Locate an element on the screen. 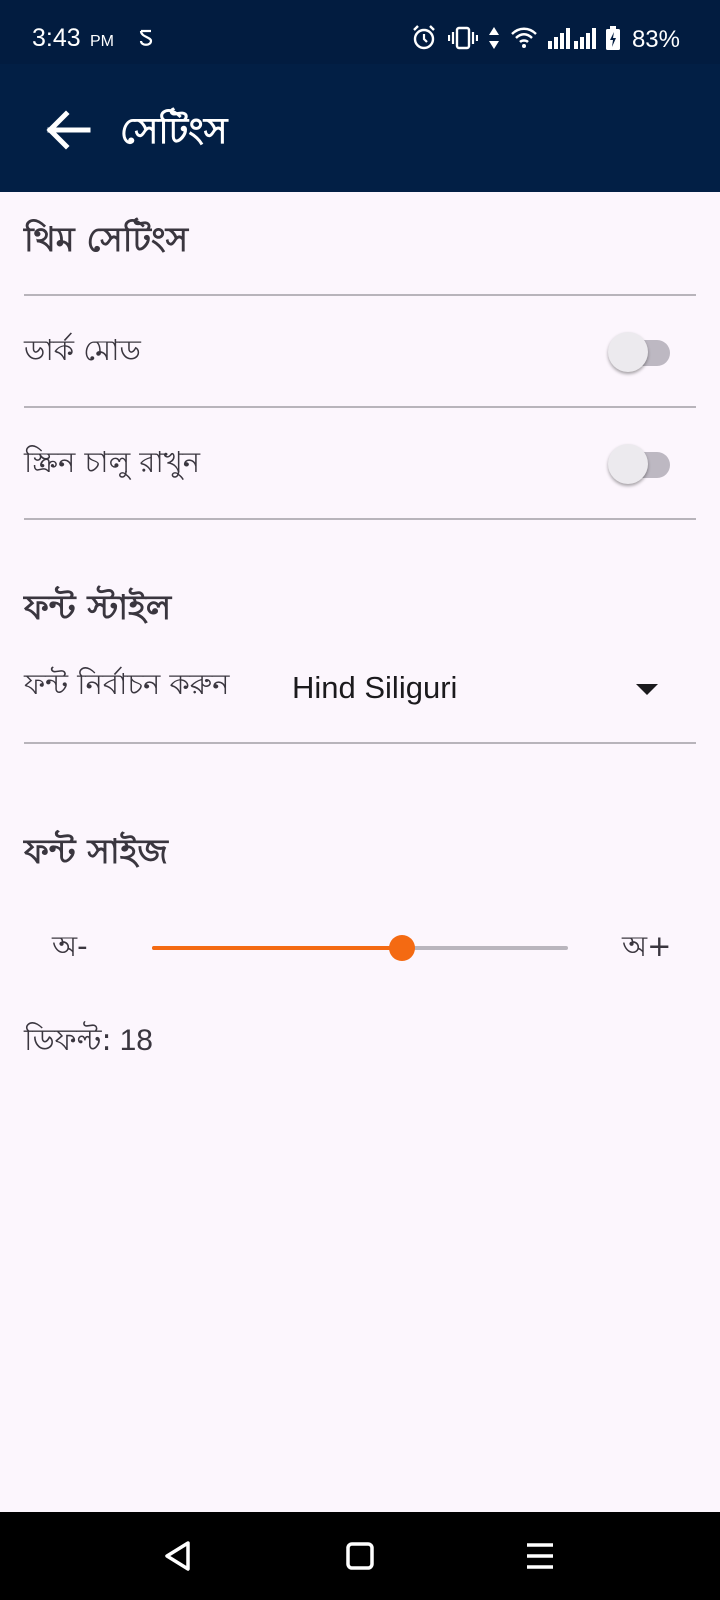 Image resolution: width=720 pixels, height=1600 pixels. nav-back-button is located at coordinates (178, 1556).